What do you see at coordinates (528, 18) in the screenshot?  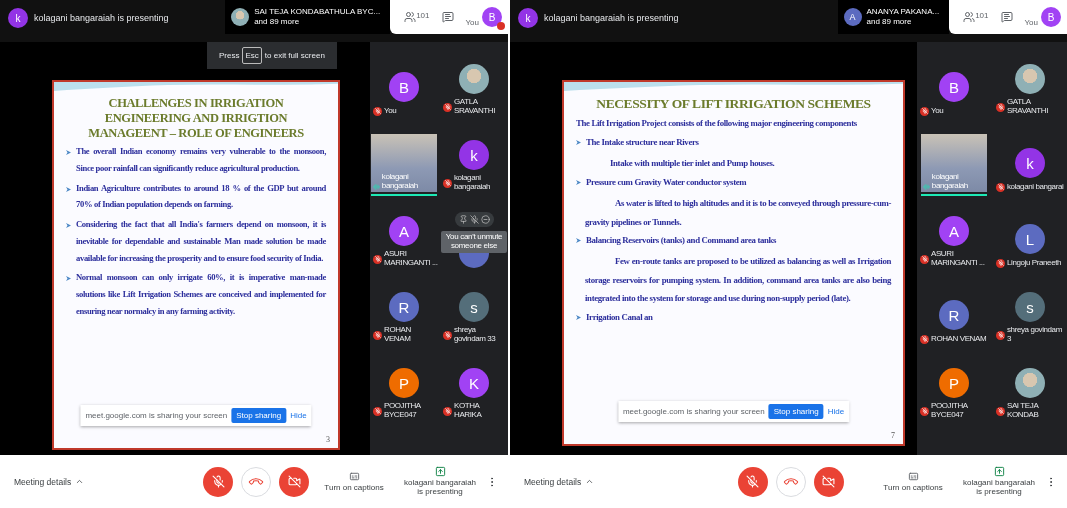 I see `presenter-avatar: k` at bounding box center [528, 18].